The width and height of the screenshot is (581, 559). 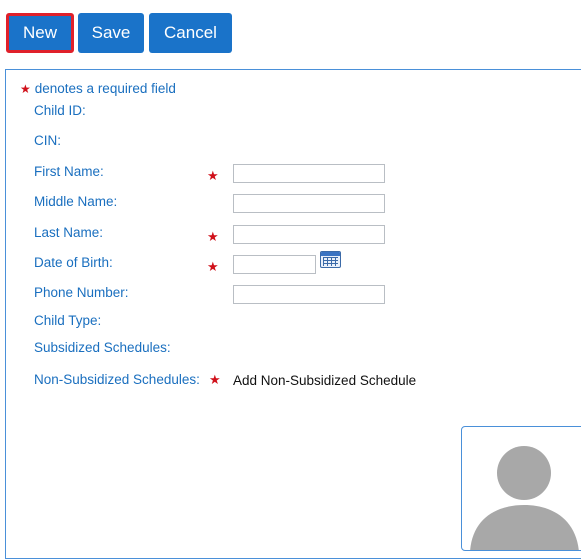 What do you see at coordinates (47, 140) in the screenshot?
I see `cin-label: CIN:` at bounding box center [47, 140].